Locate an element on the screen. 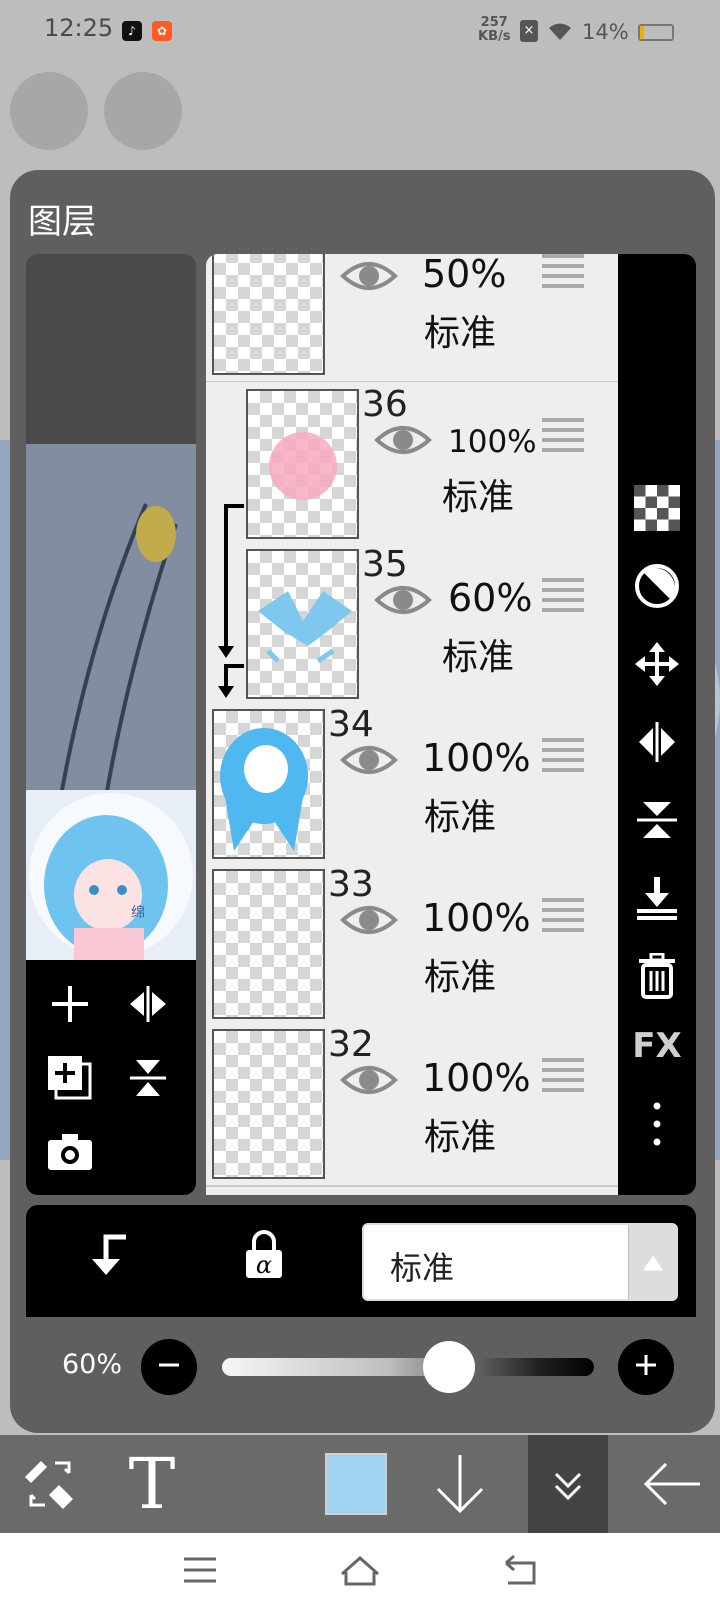 This screenshot has height=1612, width=720. layer-row: 34 100% 标准 is located at coordinates (412, 784).